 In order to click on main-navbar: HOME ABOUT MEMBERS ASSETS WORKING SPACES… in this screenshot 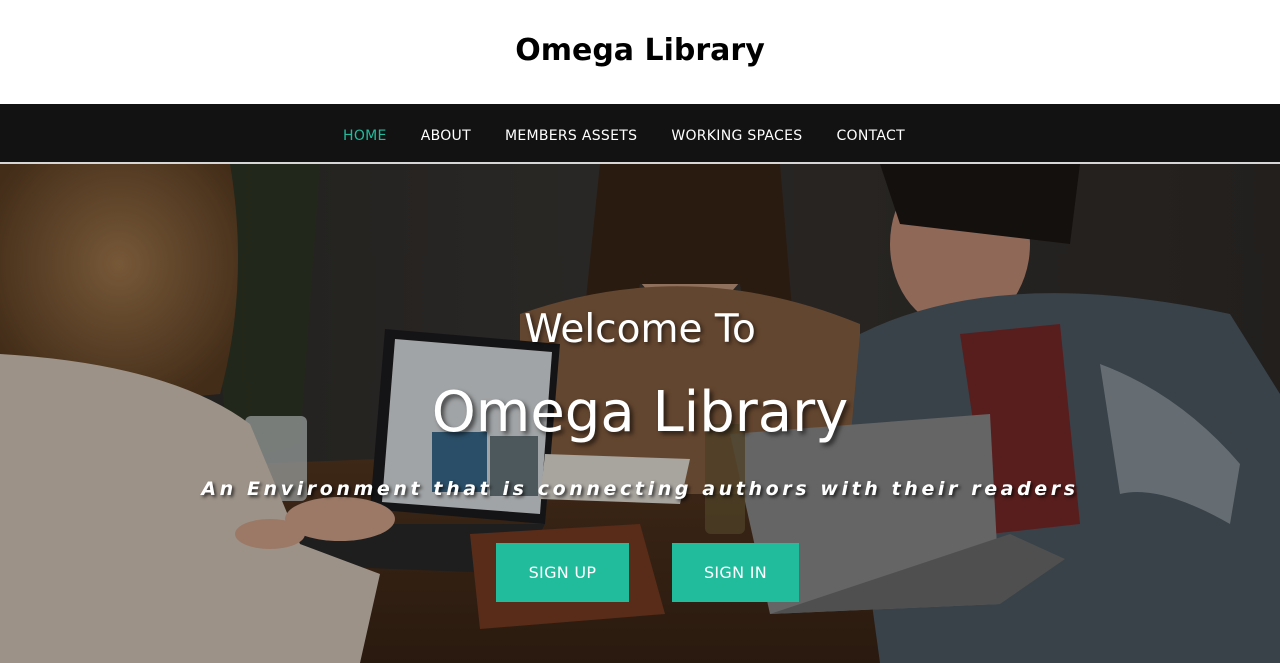, I will do `click(640, 134)`.